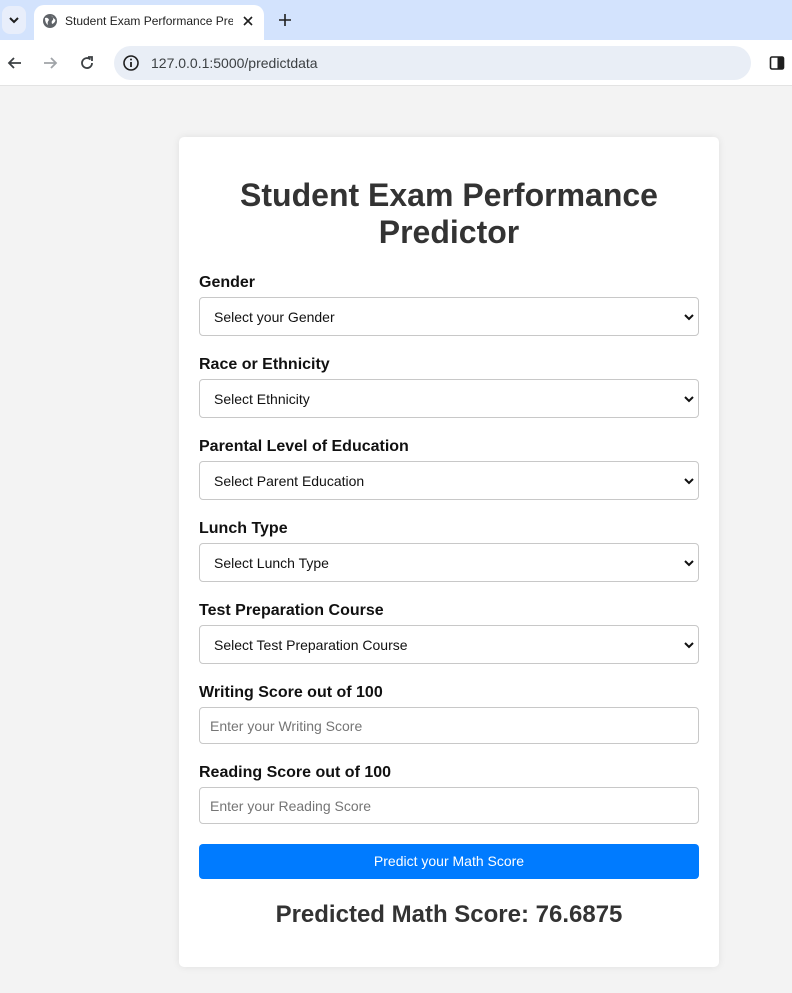 The height and width of the screenshot is (993, 792). I want to click on lunch-type-select: Select Lunch Type, so click(449, 562).